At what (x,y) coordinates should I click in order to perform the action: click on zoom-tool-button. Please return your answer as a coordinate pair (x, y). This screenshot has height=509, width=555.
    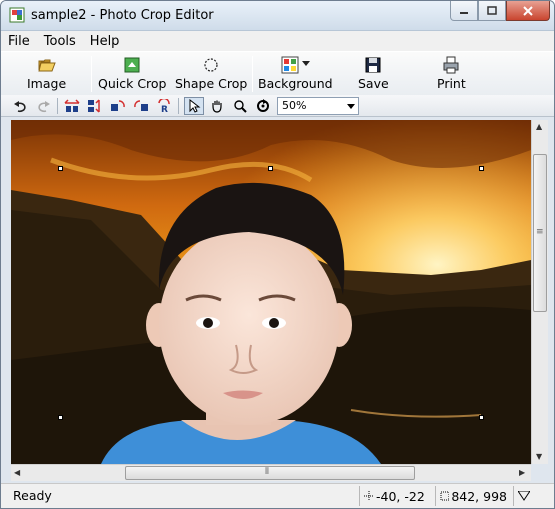
    Looking at the image, I should click on (240, 106).